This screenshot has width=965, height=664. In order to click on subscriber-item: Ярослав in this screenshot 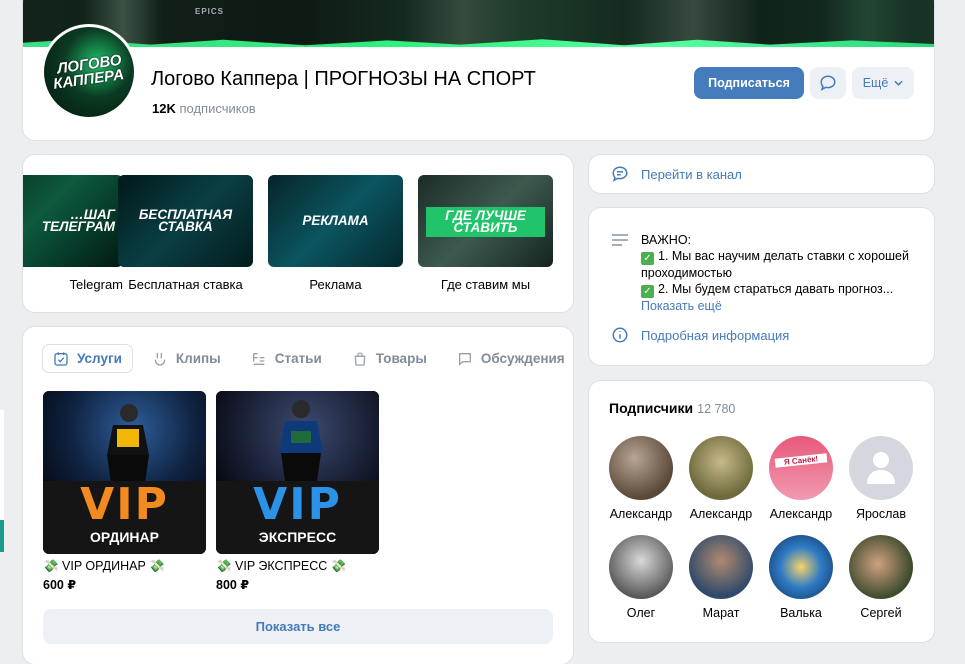, I will do `click(881, 478)`.